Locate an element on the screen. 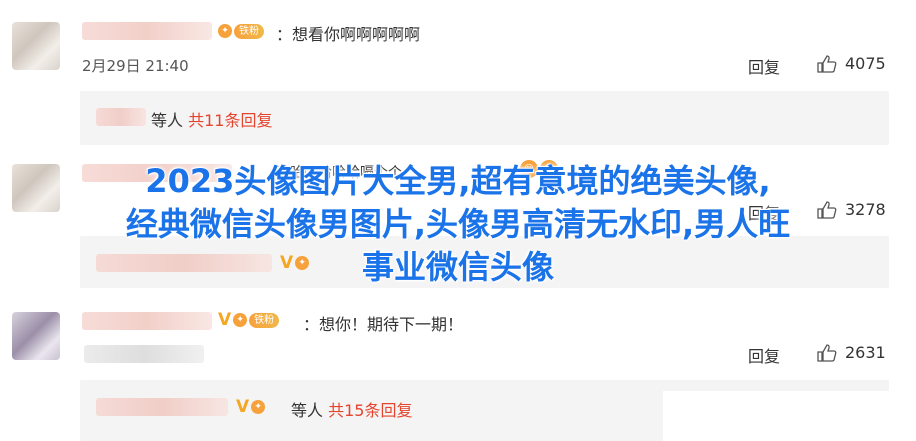 This screenshot has height=441, width=916. like-button: 2631 is located at coordinates (851, 352).